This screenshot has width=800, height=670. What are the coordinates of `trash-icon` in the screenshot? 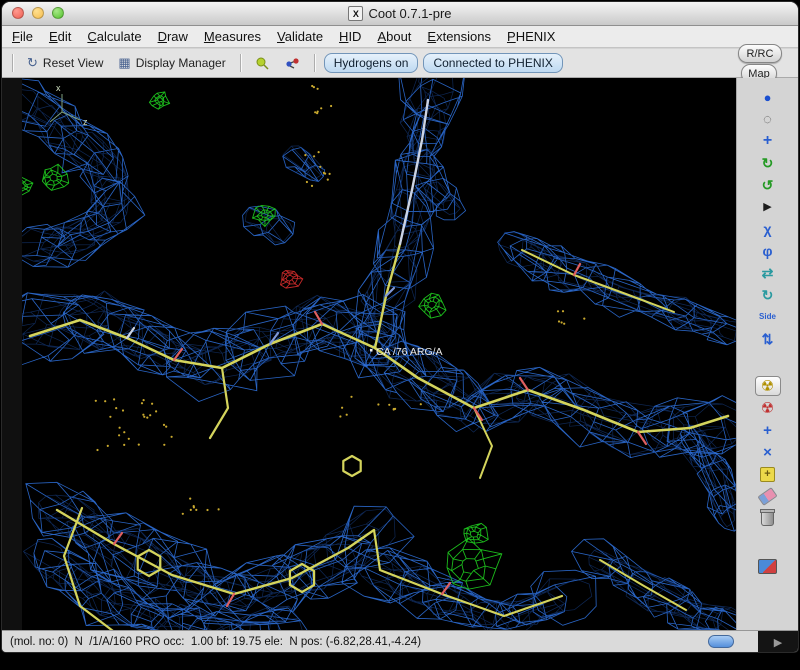 It's located at (768, 518).